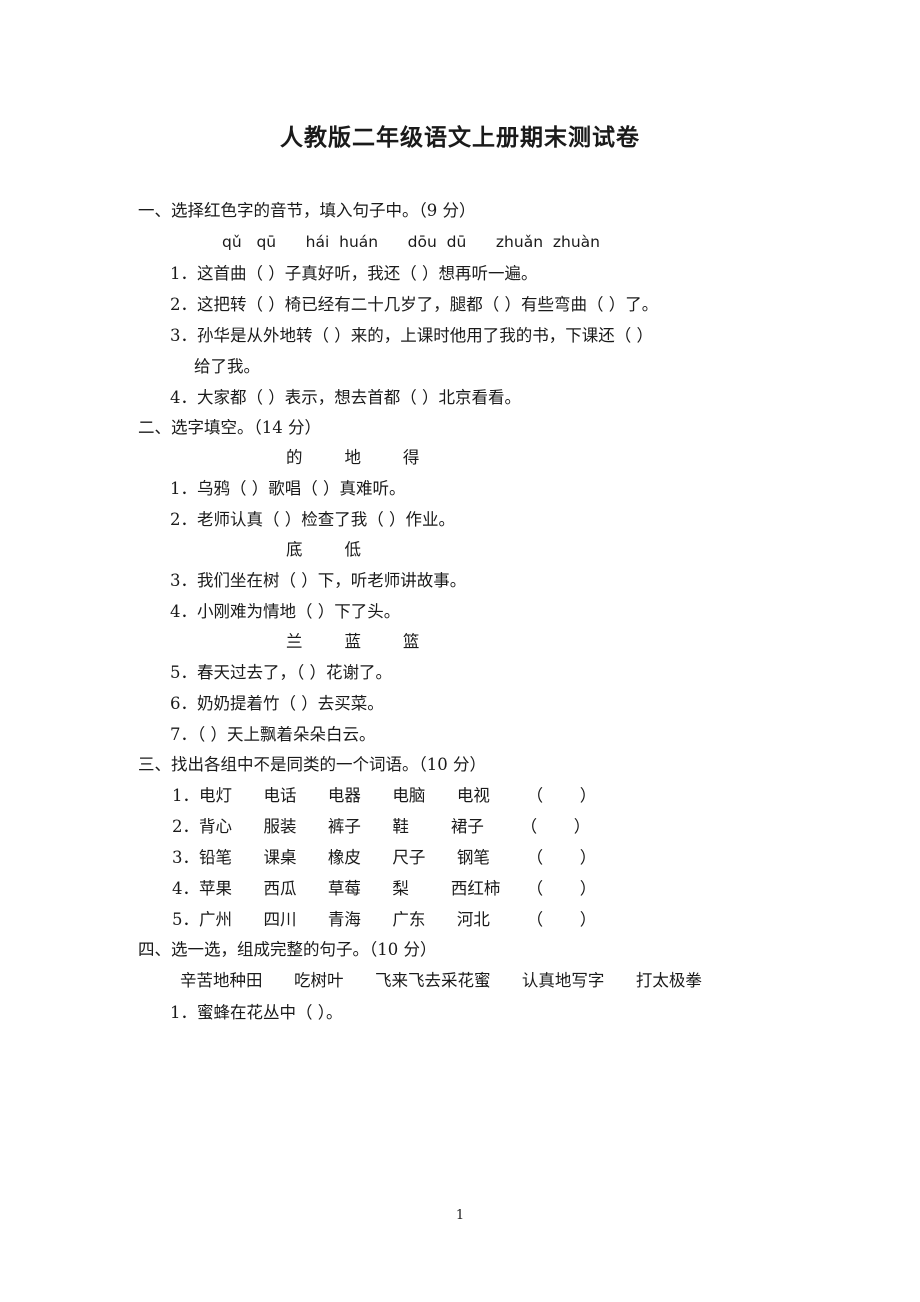  Describe the element at coordinates (384, 857) in the screenshot. I see `section-three-group-3: 3．铅笔 课桌 橡皮 尺子 钢笔 （ ）` at that location.